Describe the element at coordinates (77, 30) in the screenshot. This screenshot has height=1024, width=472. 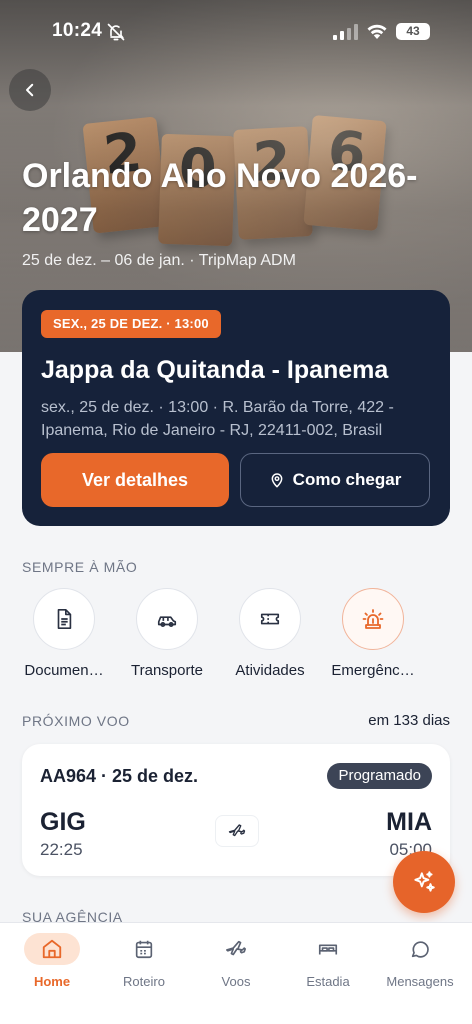
I see `status-time: 10:24` at that location.